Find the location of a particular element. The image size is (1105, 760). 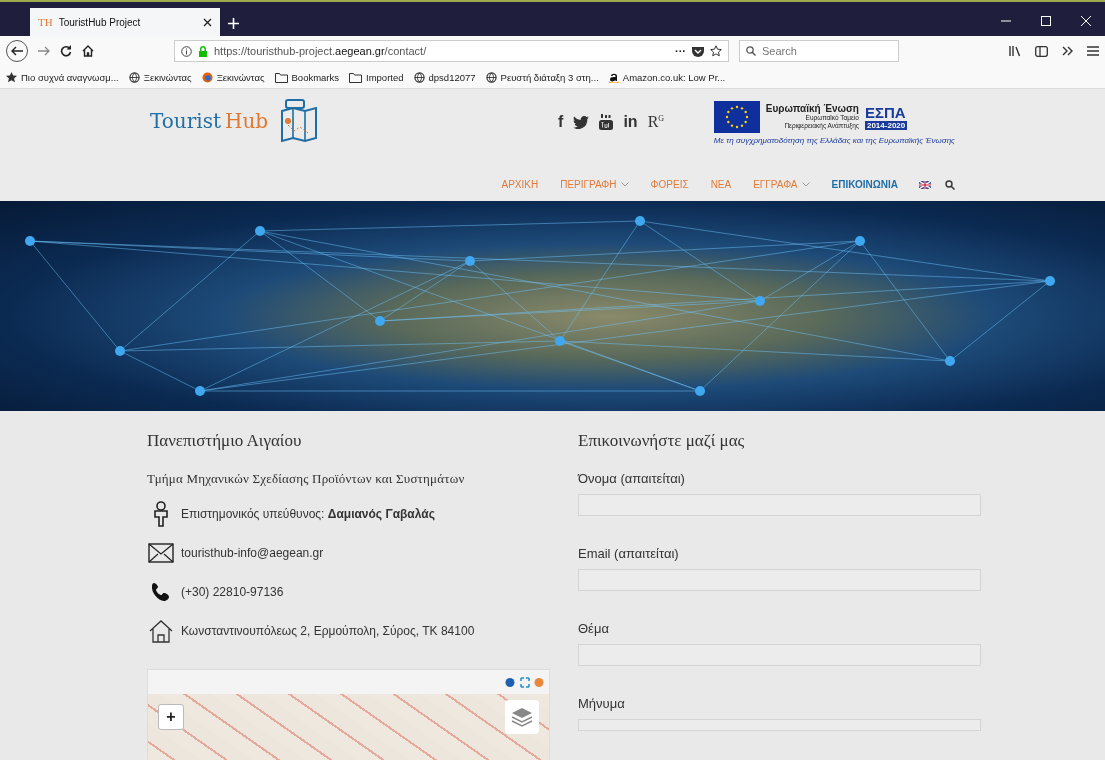

map-widget: + is located at coordinates (348, 714).